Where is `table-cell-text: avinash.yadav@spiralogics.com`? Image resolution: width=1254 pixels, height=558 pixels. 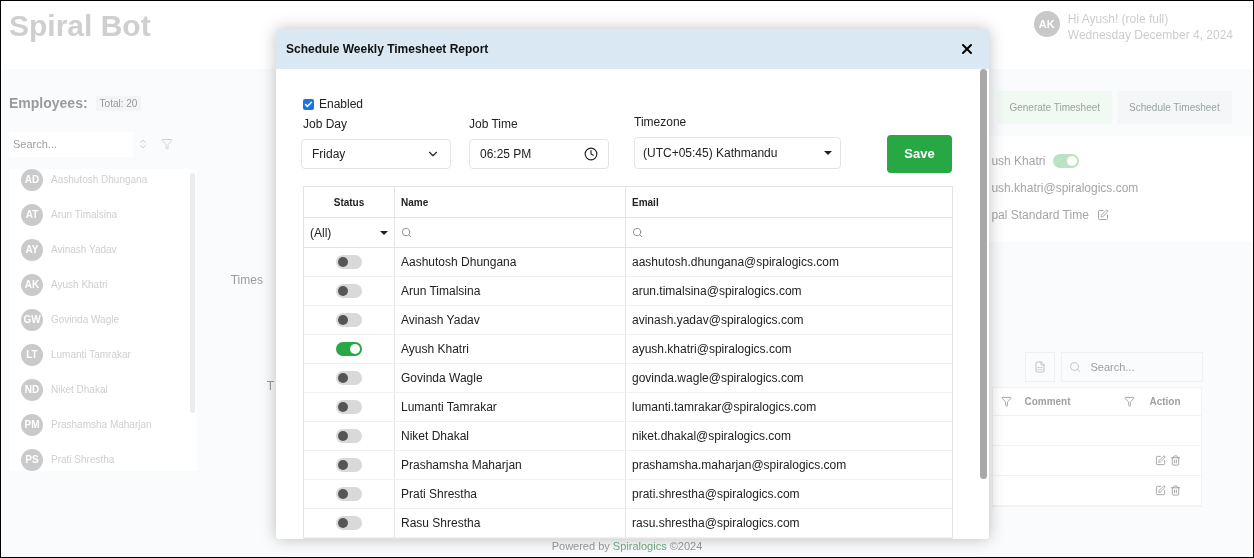 table-cell-text: avinash.yadav@spiralogics.com is located at coordinates (718, 320).